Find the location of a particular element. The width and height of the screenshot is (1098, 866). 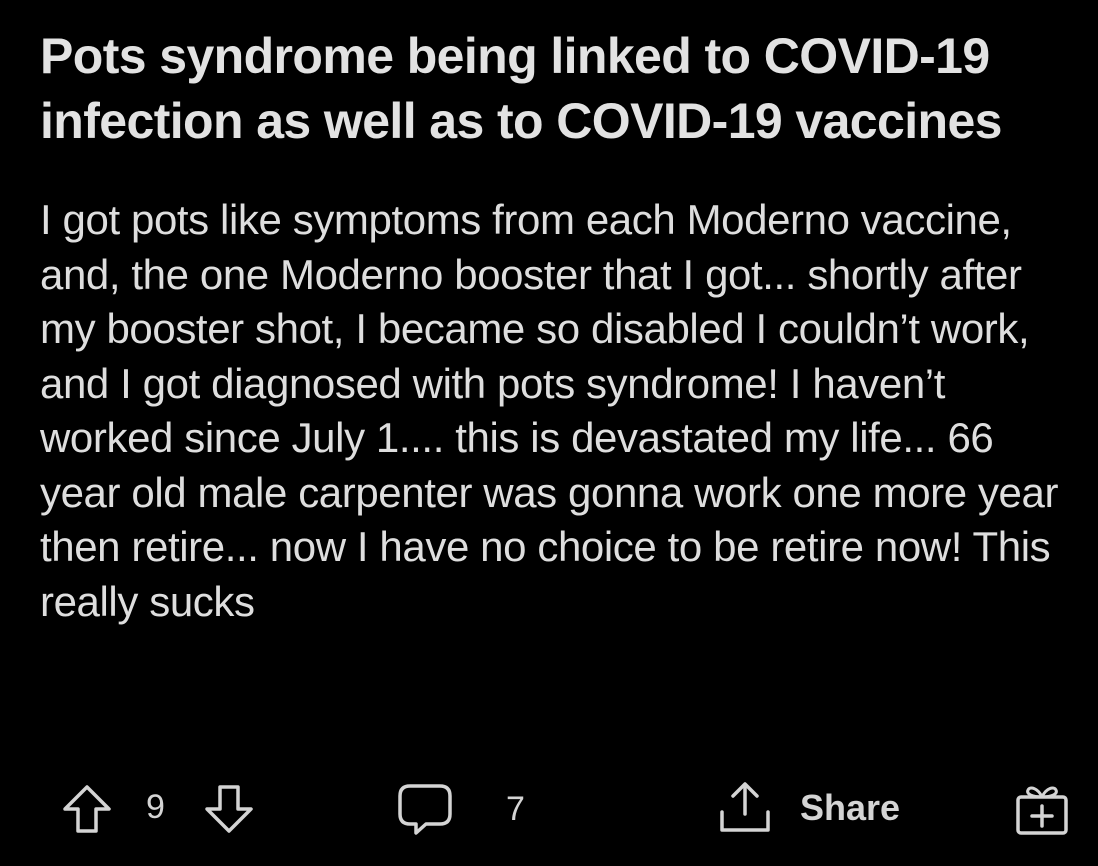

share-upload-icon is located at coordinates (745, 808).